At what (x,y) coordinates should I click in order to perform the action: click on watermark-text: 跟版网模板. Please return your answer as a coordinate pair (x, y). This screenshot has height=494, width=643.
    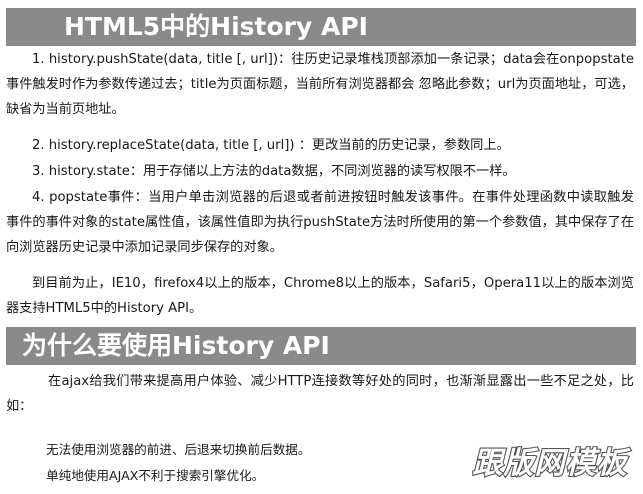
    Looking at the image, I should click on (552, 463).